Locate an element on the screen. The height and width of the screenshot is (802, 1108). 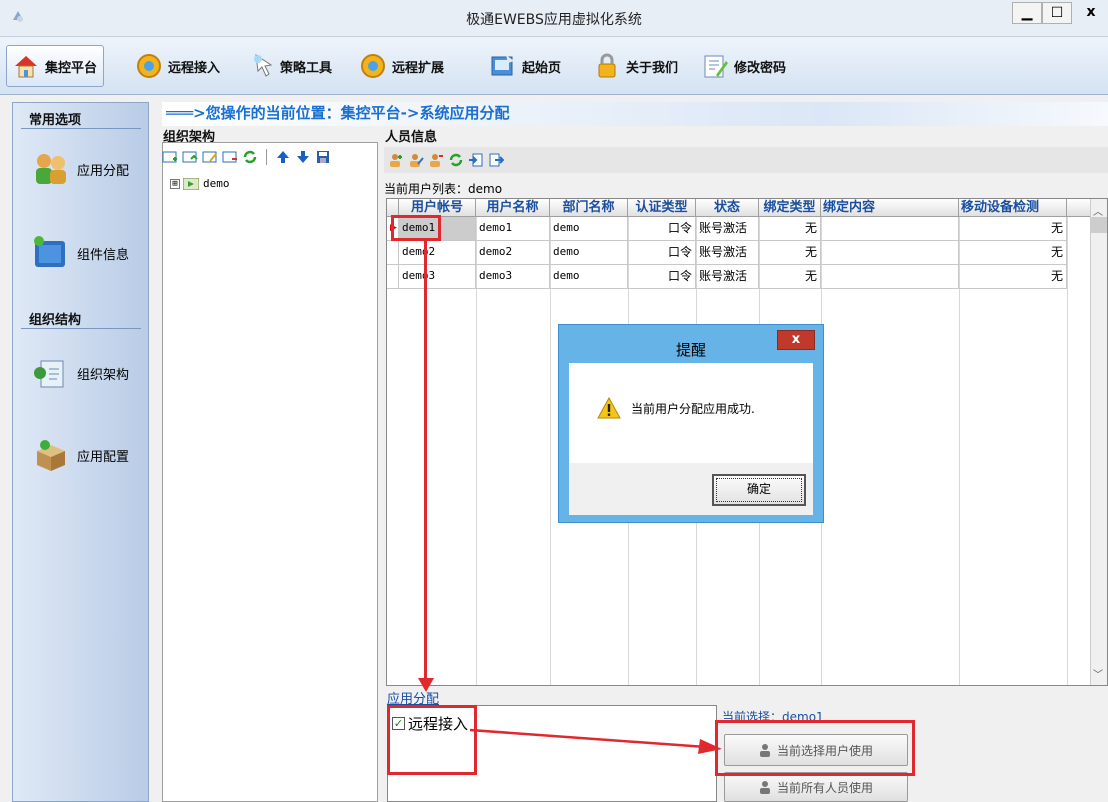
org-toolbar is located at coordinates (246, 157).